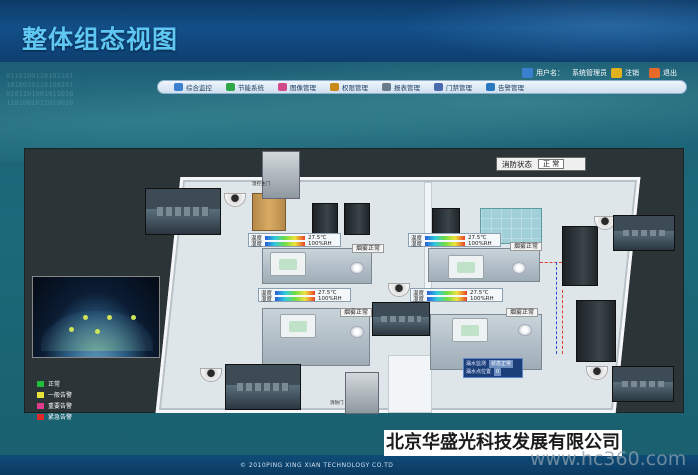 The width and height of the screenshot is (698, 475). I want to click on legend-item: 重要告警, so click(54, 405).